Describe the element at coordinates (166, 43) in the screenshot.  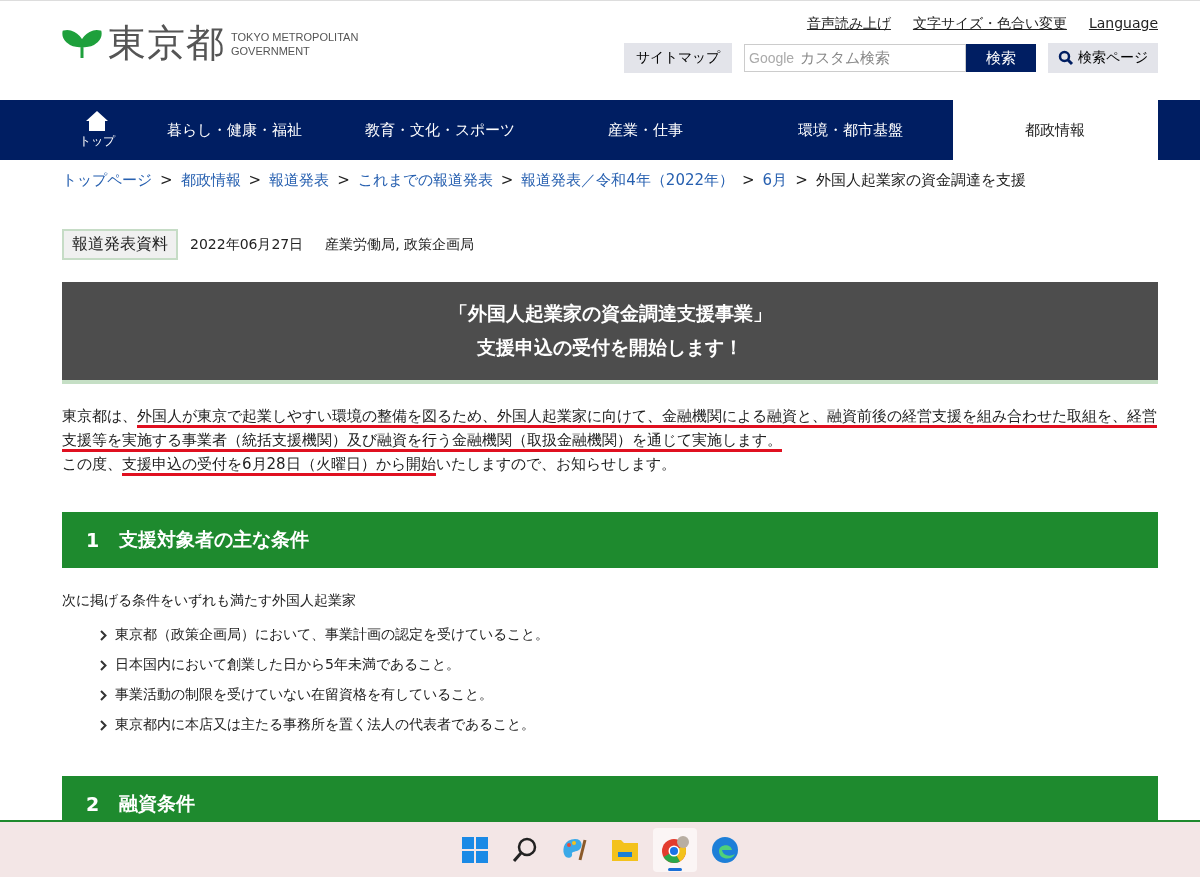
I see `logo-text: 東京都` at that location.